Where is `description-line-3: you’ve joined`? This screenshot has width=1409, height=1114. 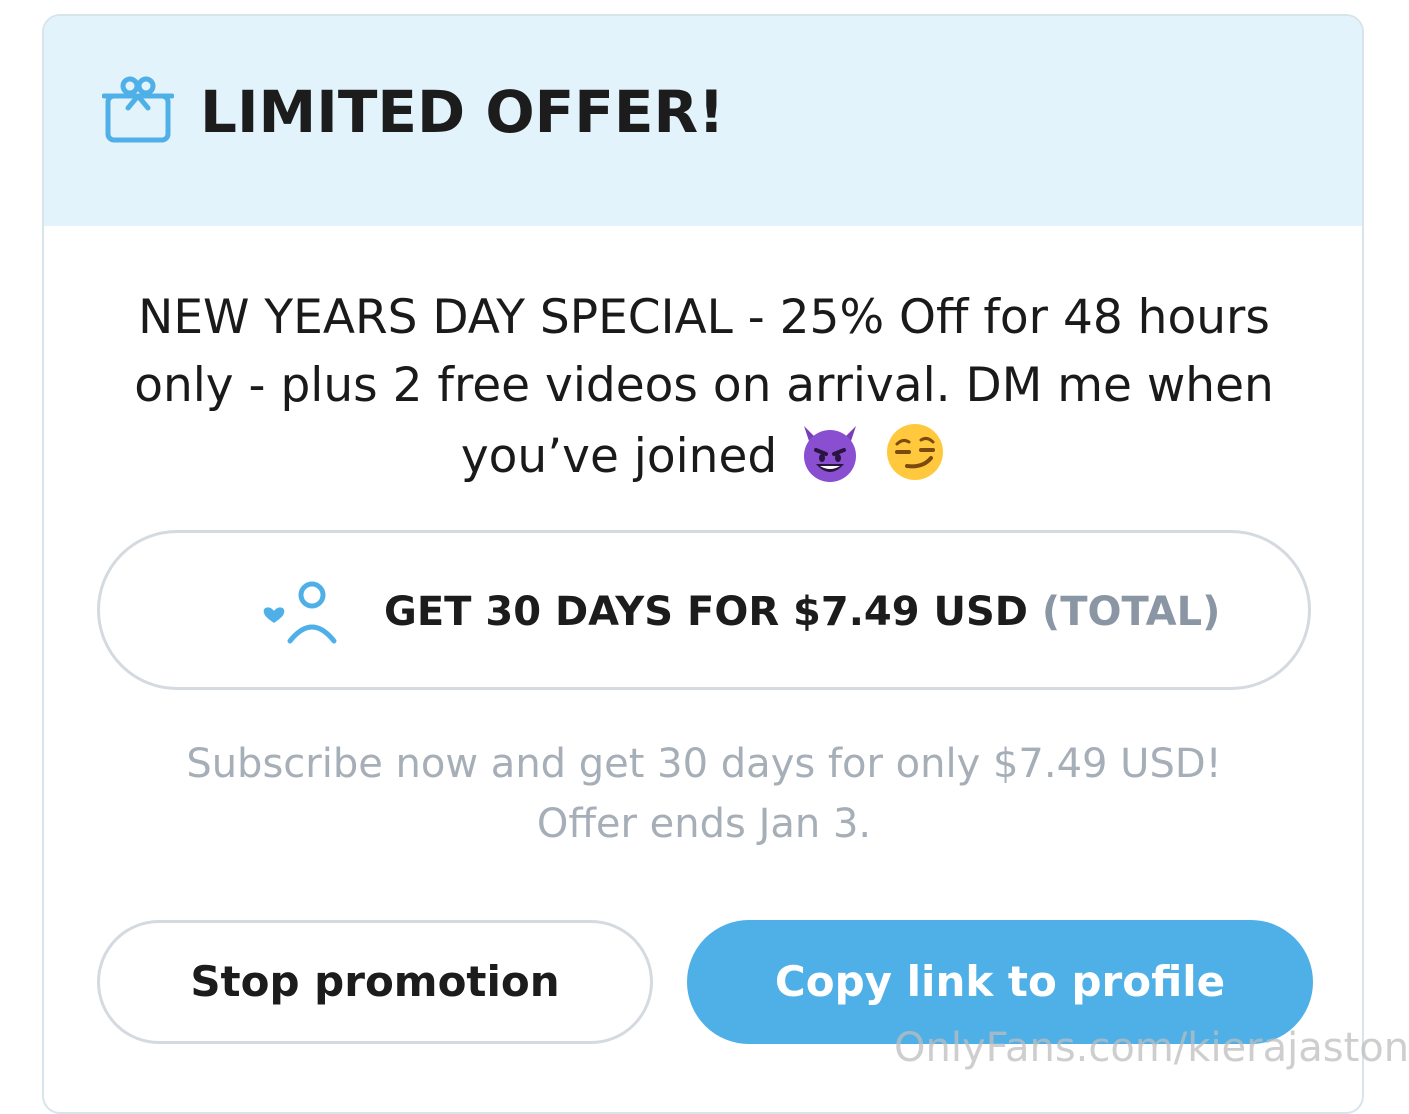
description-line-3: you’ve joined is located at coordinates (619, 456).